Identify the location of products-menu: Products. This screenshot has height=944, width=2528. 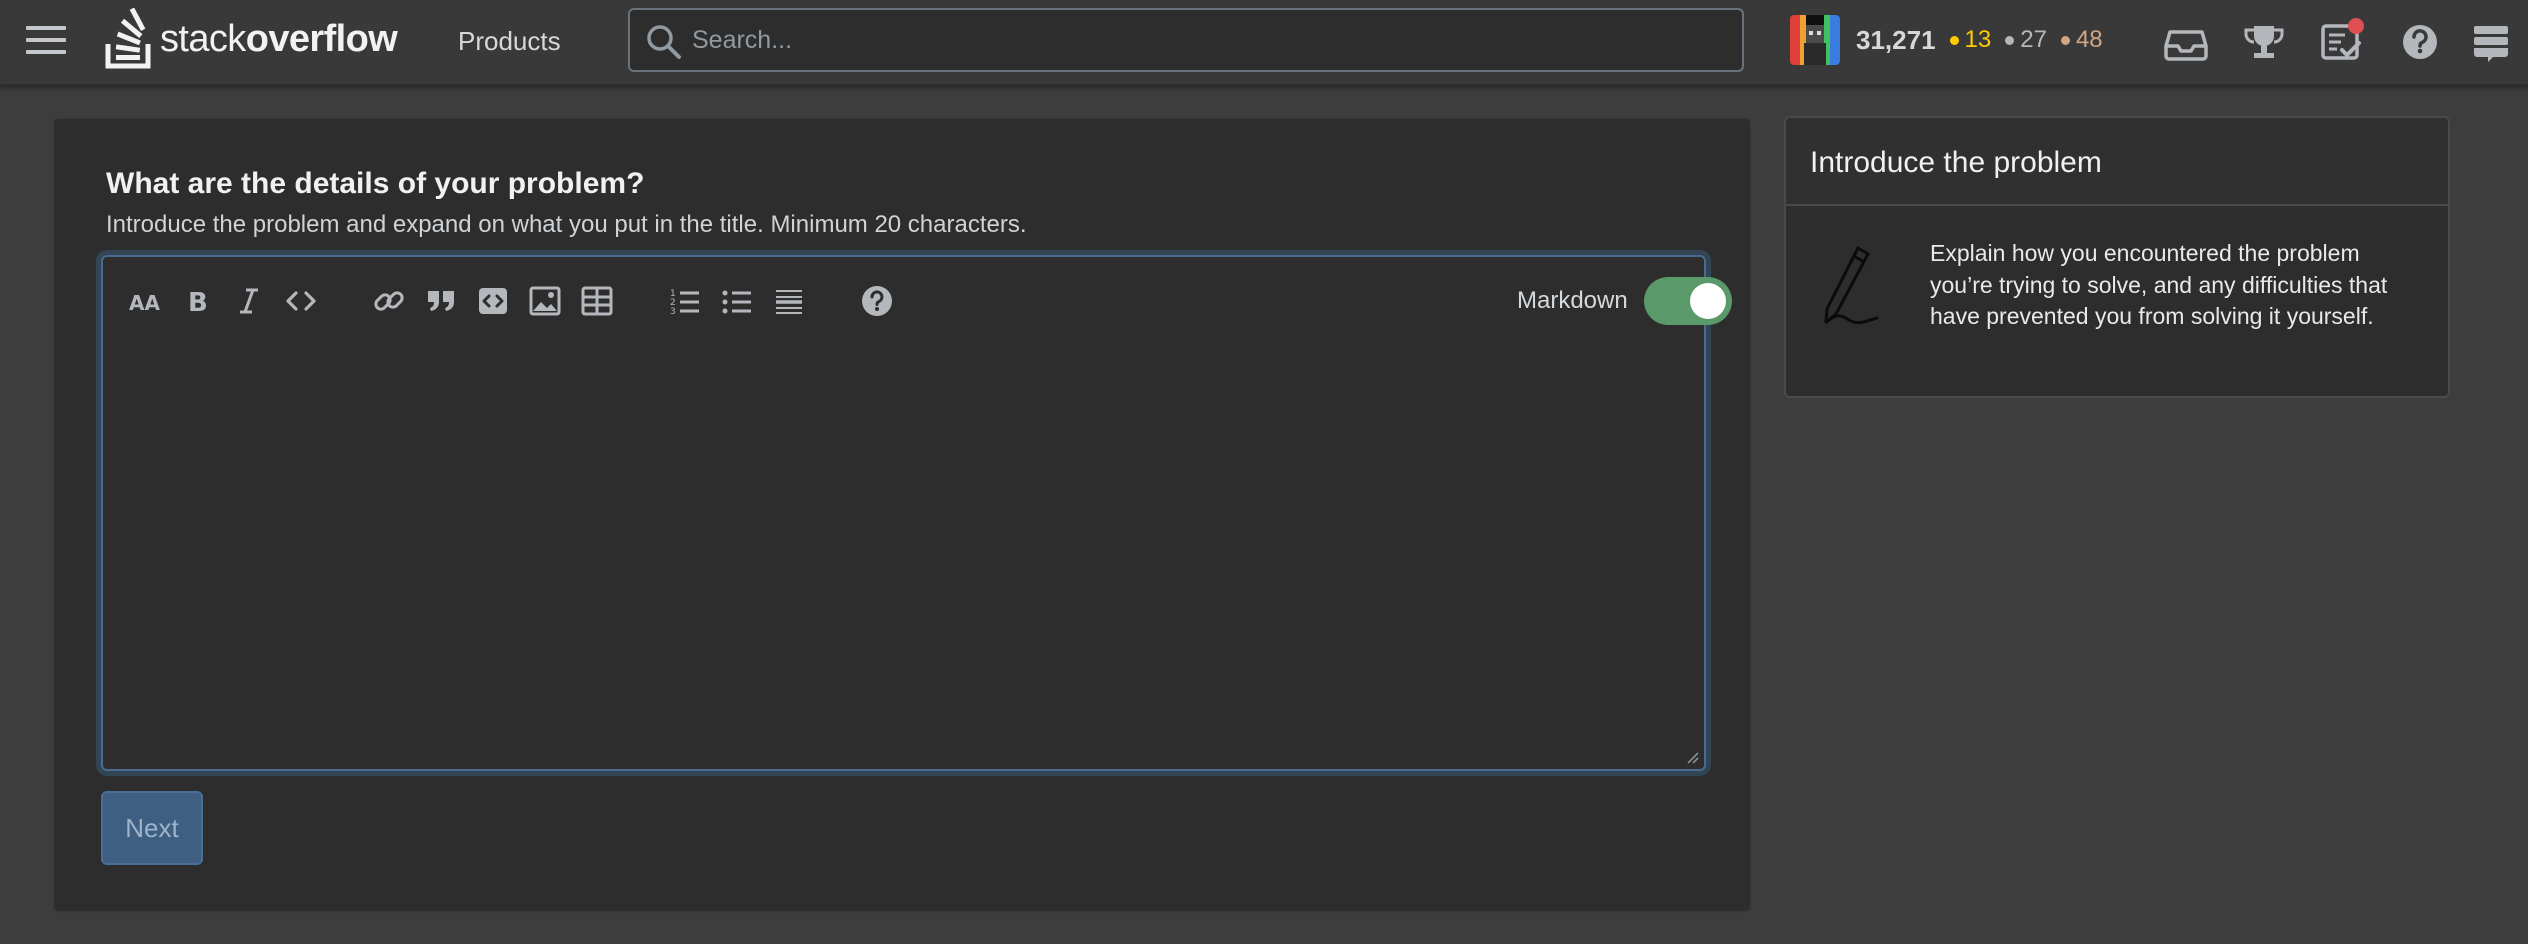
(509, 41).